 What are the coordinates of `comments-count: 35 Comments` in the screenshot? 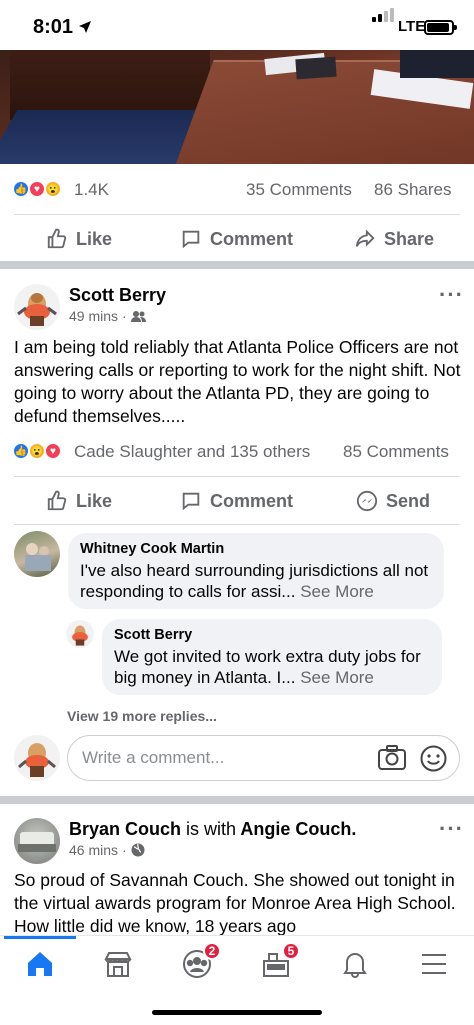 It's located at (299, 190).